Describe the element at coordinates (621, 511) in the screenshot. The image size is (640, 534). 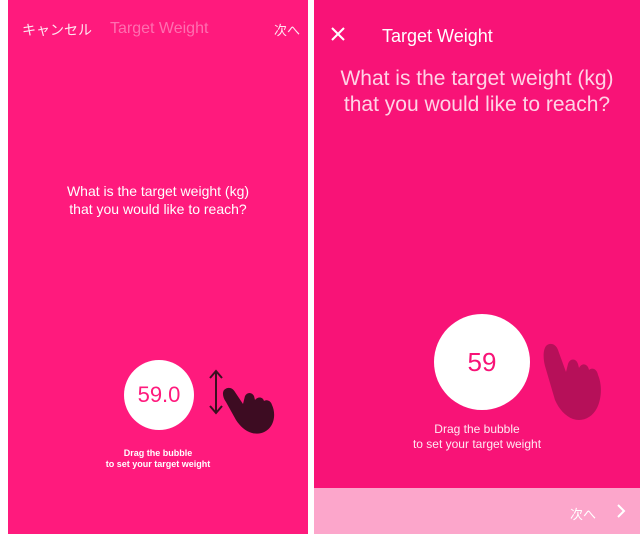
I see `chevron-right-icon` at that location.